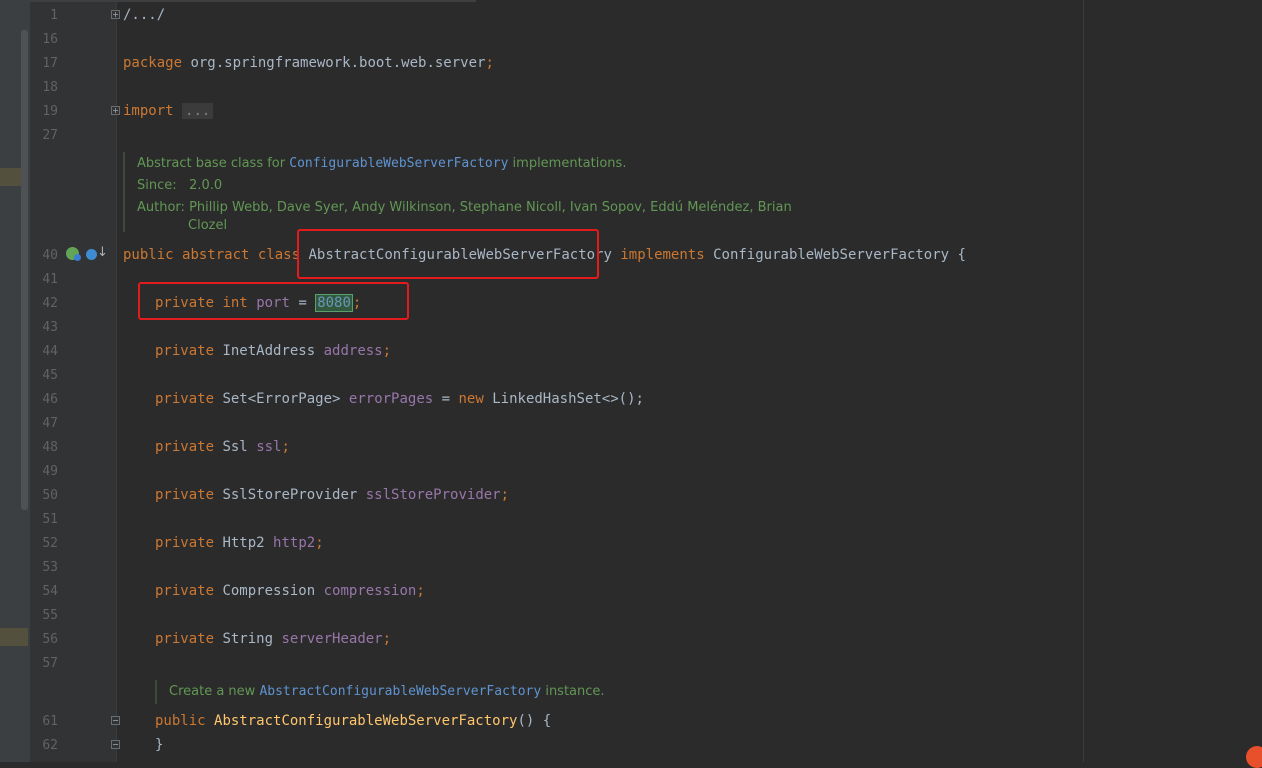  Describe the element at coordinates (208, 225) in the screenshot. I see `class-doc-author-cont: Clozel` at that location.